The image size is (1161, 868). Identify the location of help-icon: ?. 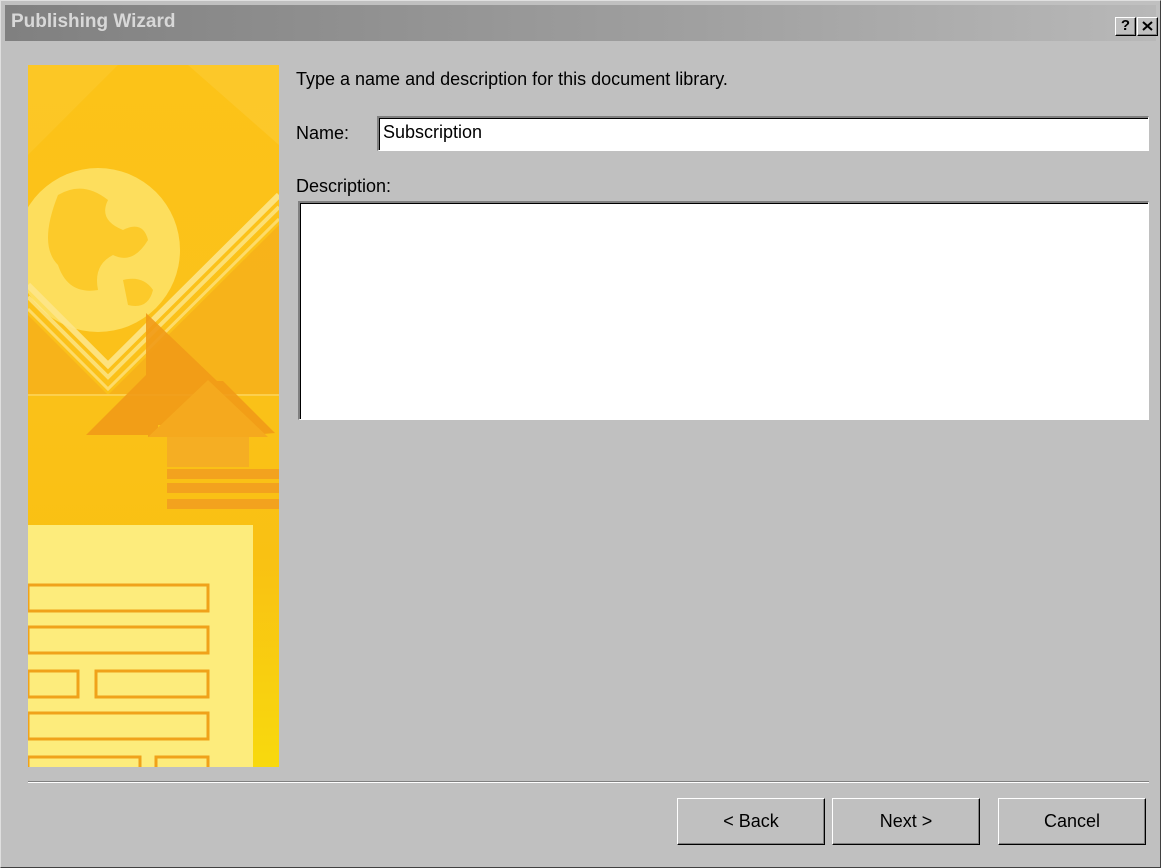
(1125, 25).